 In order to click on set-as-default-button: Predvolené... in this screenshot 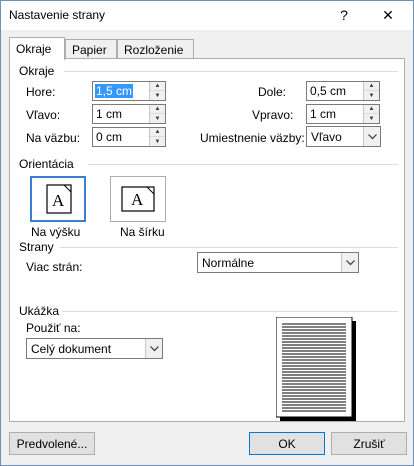, I will do `click(52, 443)`.